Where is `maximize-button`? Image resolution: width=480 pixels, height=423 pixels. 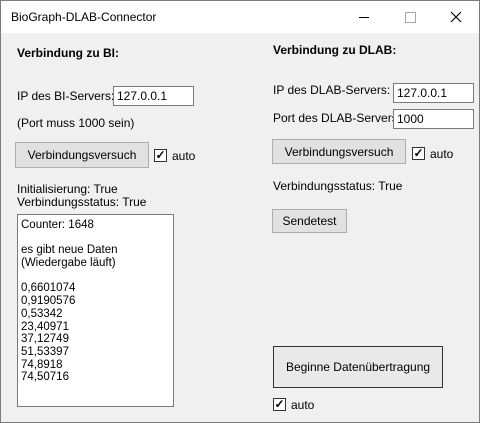
maximize-button is located at coordinates (410, 17).